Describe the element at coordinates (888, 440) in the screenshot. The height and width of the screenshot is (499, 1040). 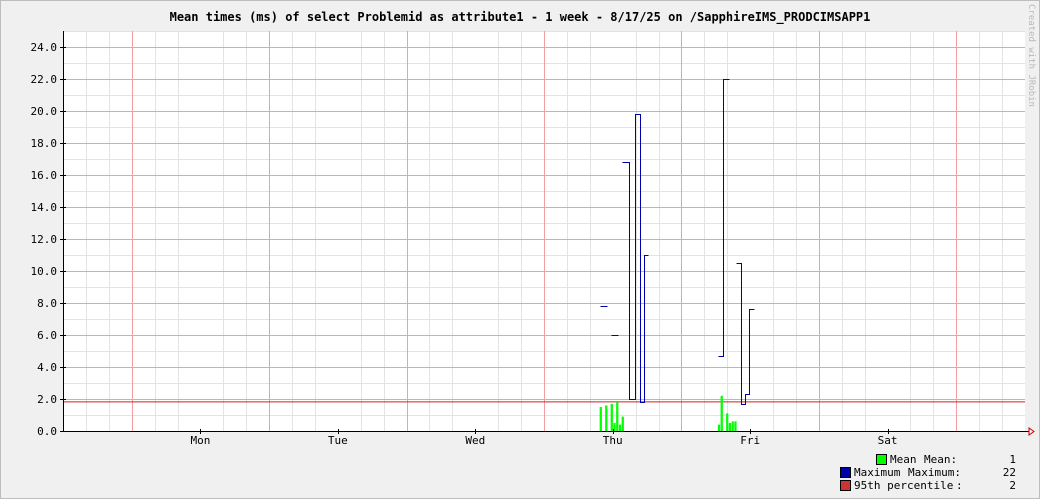
I see `x-tick-label: Sat` at that location.